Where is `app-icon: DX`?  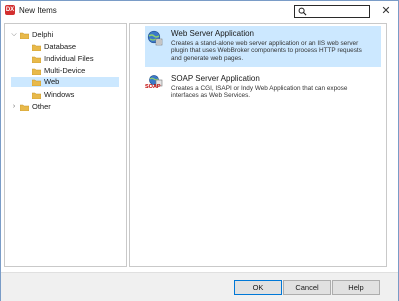
app-icon: DX is located at coordinates (10, 10).